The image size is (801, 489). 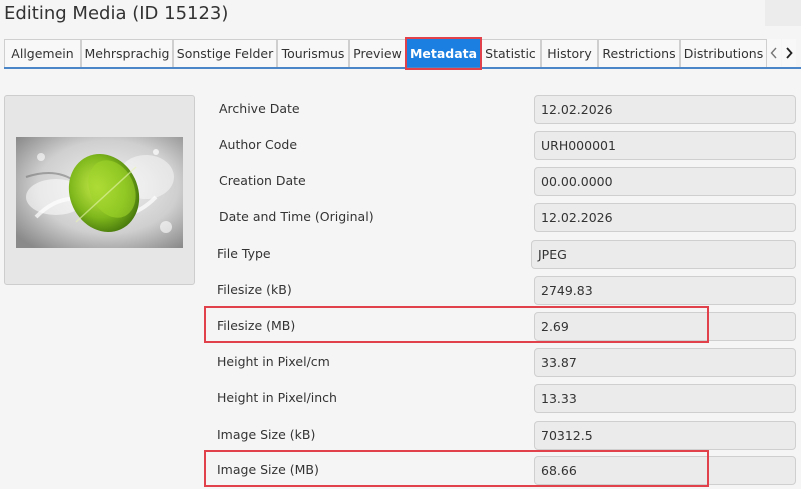 What do you see at coordinates (774, 53) in the screenshot?
I see `chevron-left-icon` at bounding box center [774, 53].